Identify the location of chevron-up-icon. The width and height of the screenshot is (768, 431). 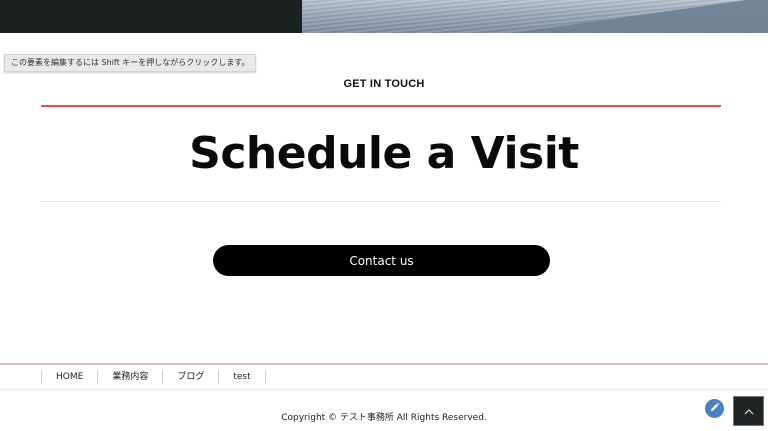
(749, 411).